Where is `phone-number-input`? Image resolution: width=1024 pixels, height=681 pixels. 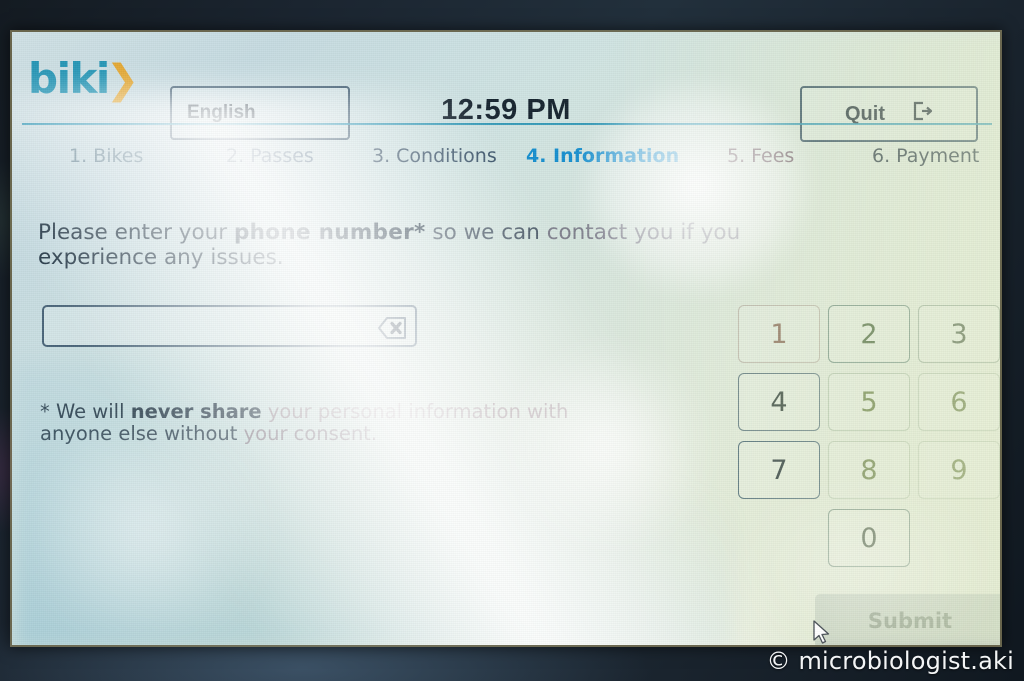 phone-number-input is located at coordinates (229, 326).